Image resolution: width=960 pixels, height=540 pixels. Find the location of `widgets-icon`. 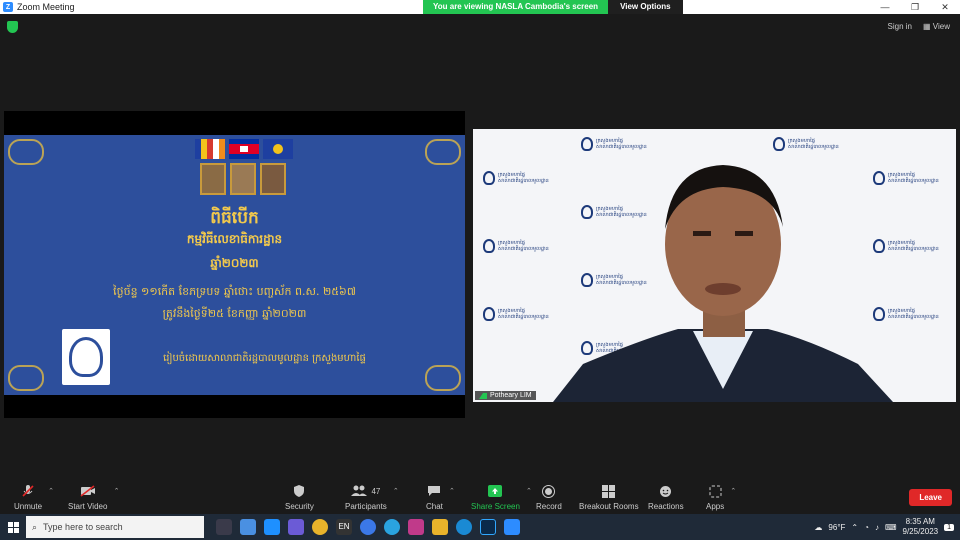

widgets-icon is located at coordinates (248, 527).